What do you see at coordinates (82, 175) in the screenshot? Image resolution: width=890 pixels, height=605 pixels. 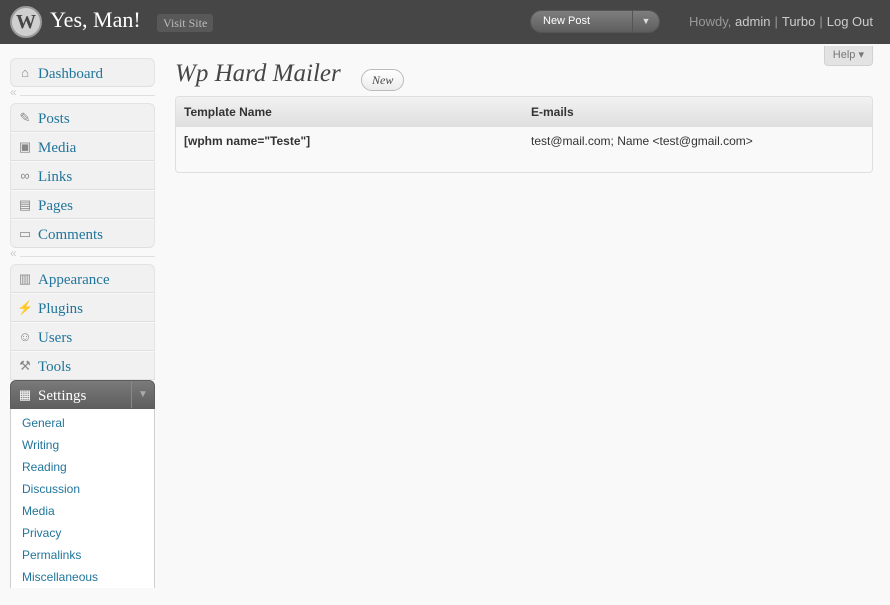 I see `menu-item-links: ∞ Links` at bounding box center [82, 175].